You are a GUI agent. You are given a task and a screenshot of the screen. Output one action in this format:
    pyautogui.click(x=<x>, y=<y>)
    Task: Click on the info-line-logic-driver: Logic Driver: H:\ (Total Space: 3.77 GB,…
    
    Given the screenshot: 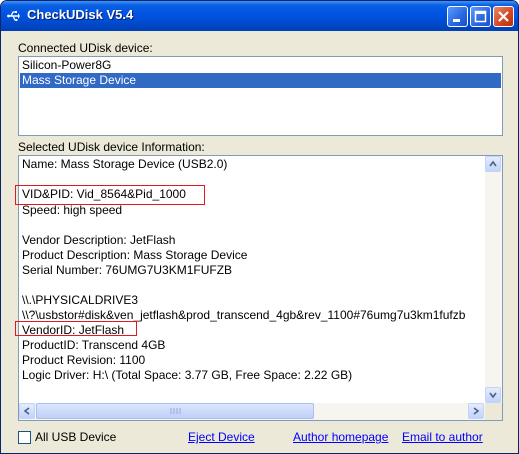 What is the action you would take?
    pyautogui.click(x=187, y=375)
    